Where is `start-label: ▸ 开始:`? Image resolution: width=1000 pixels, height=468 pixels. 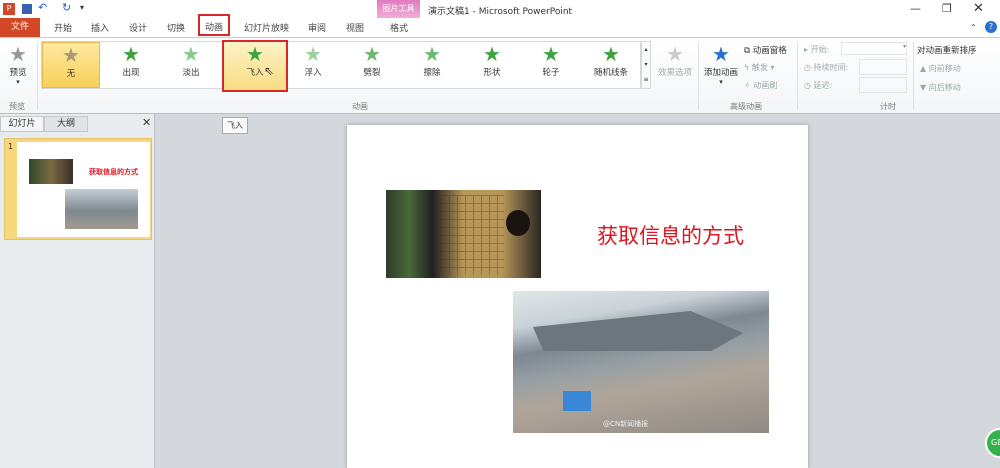
start-label: ▸ 开始: is located at coordinates (817, 49).